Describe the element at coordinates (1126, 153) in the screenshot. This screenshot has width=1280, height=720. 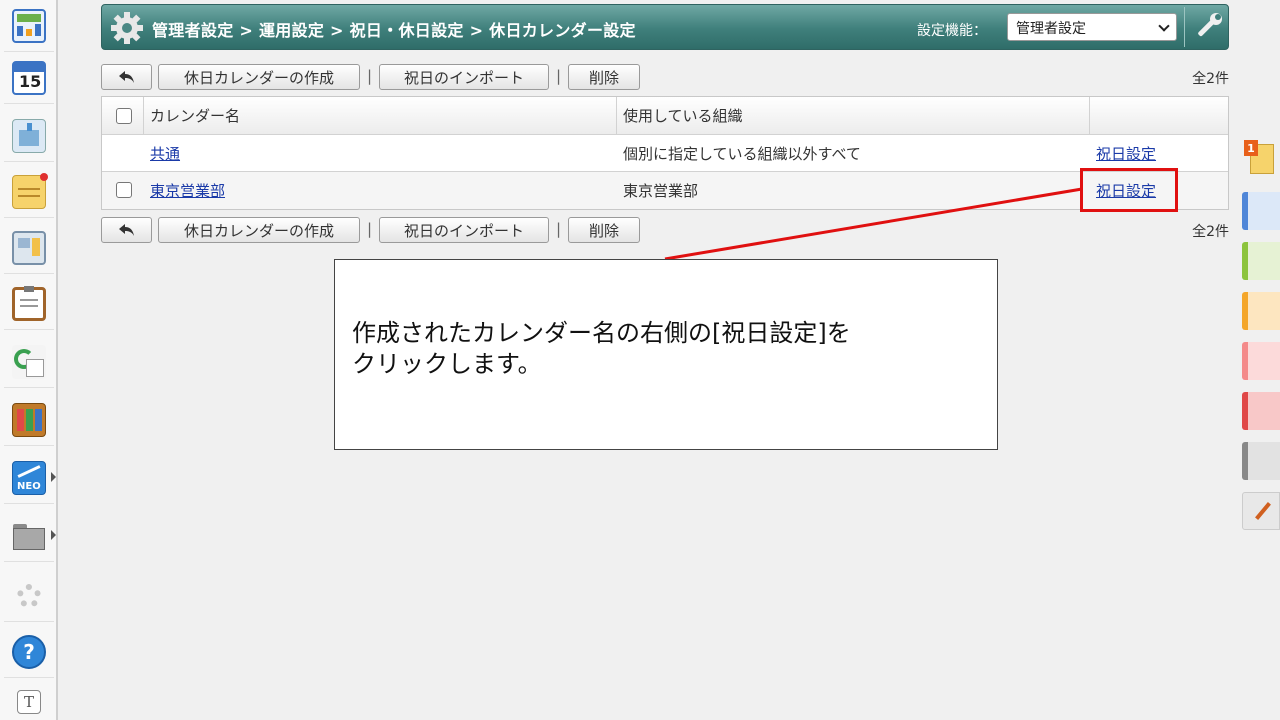
I see `holiday-setting-link: 祝日設定` at that location.